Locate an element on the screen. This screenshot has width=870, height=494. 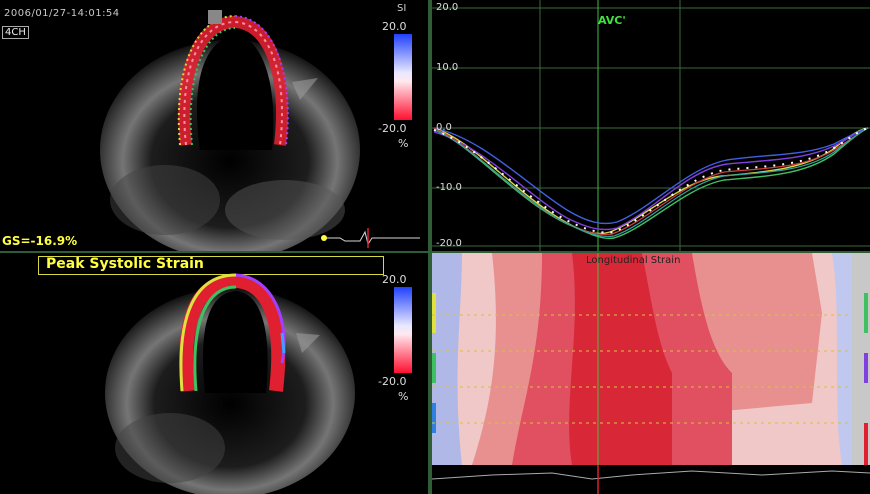
curve-green is located at coordinates (651, 183).